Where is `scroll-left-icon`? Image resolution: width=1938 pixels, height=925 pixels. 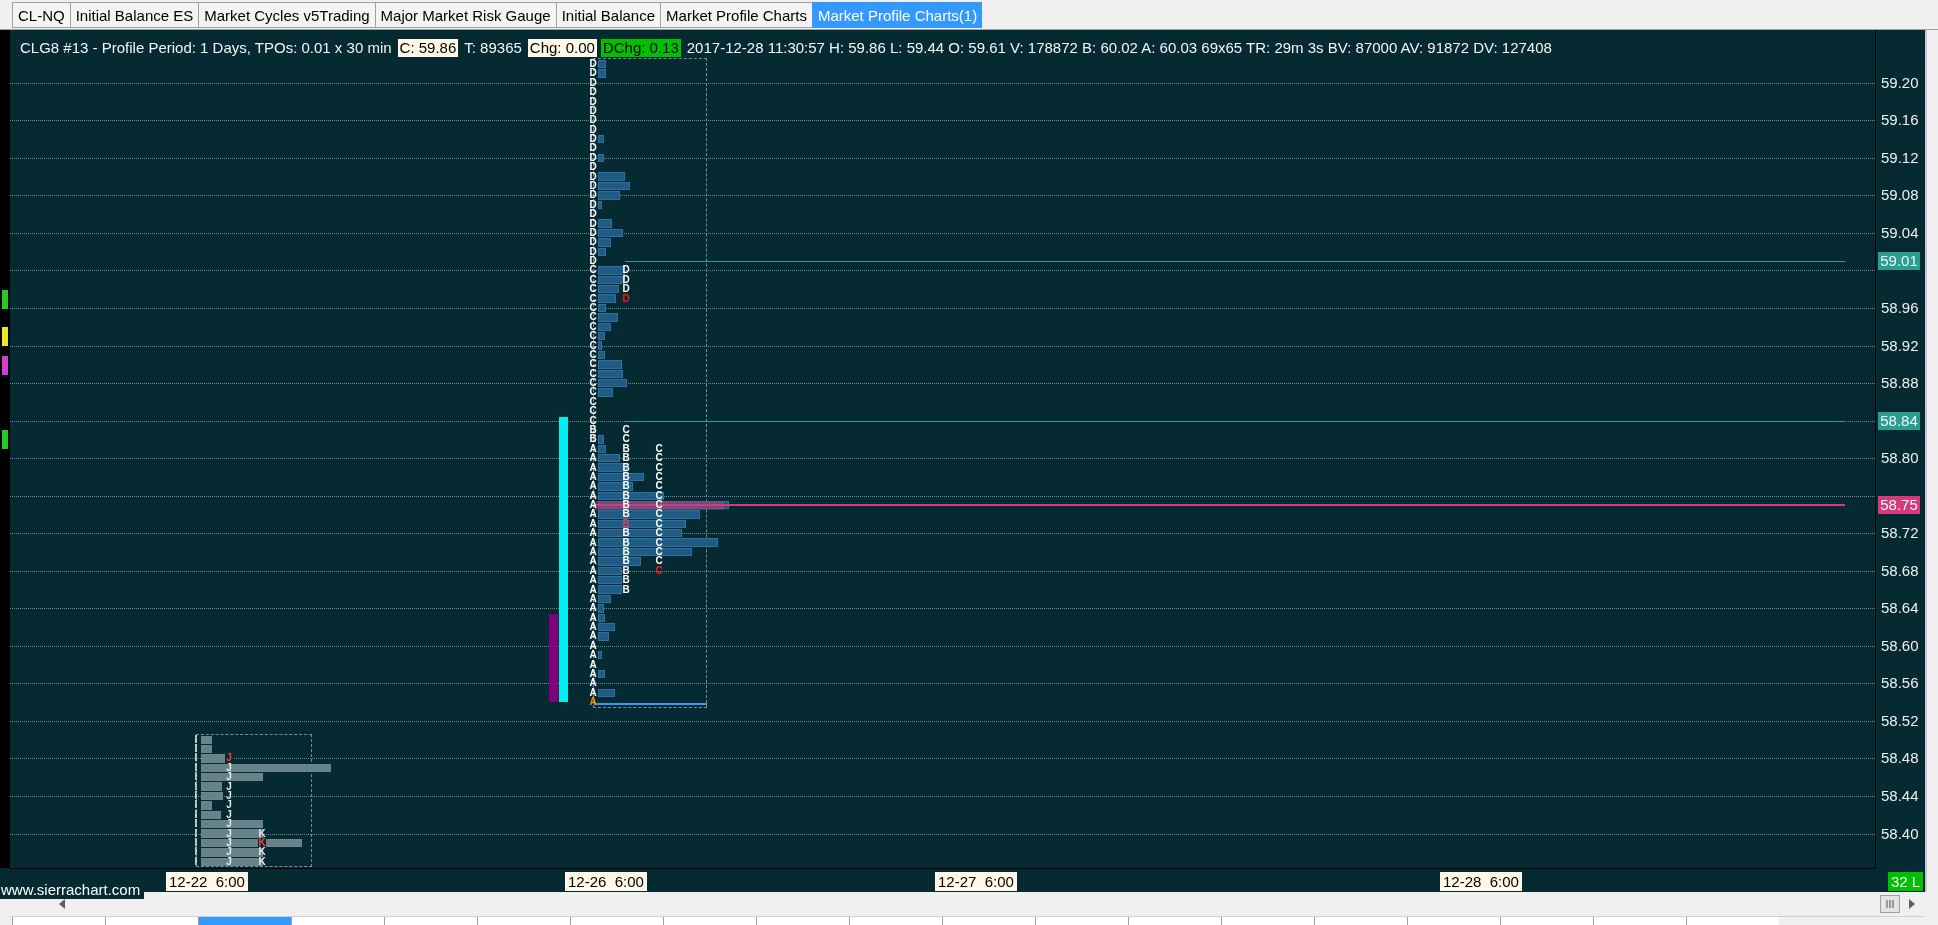
scroll-left-icon is located at coordinates (62, 904).